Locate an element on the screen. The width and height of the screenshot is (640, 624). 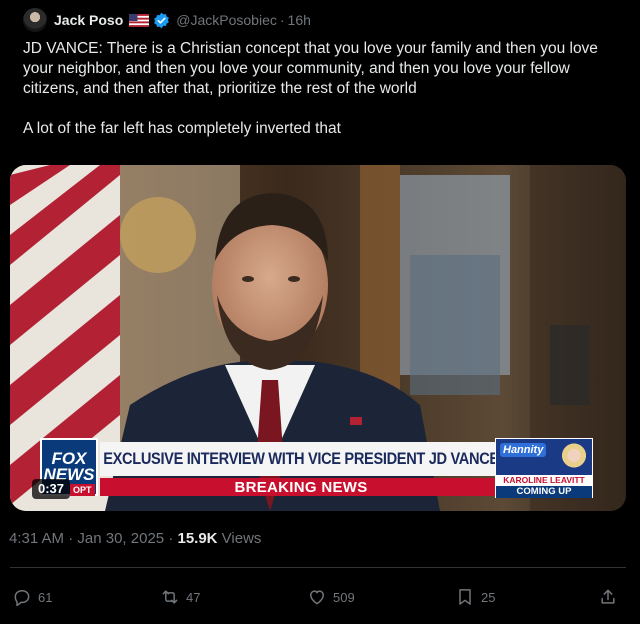
repost-count: 47 is located at coordinates (193, 597).